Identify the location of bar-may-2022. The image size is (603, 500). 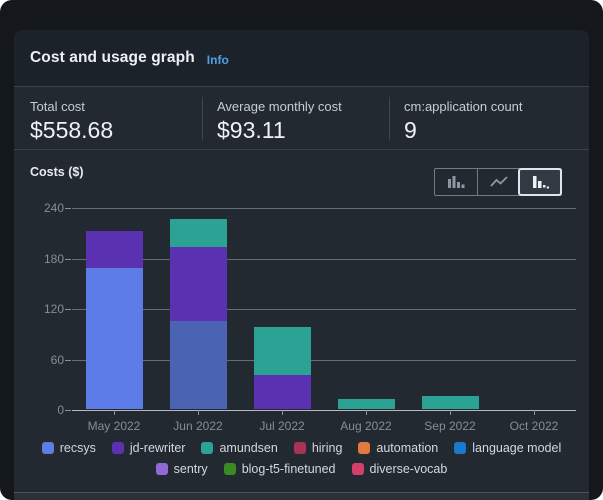
(114, 319).